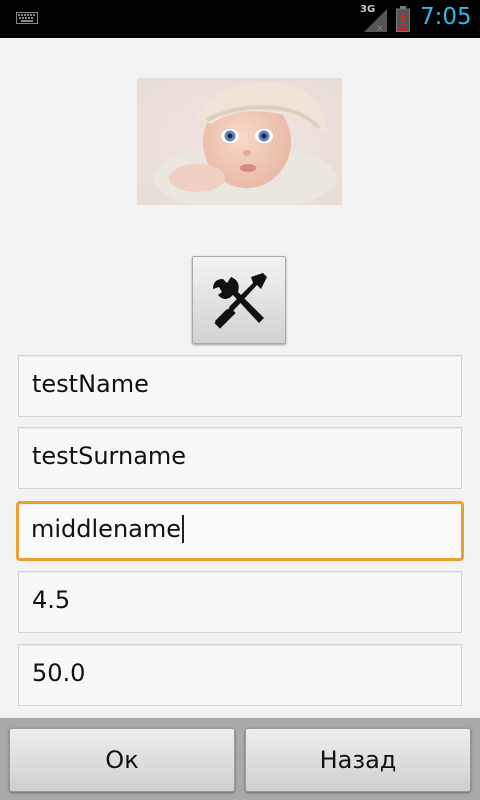  I want to click on back-button: Назад, so click(358, 760).